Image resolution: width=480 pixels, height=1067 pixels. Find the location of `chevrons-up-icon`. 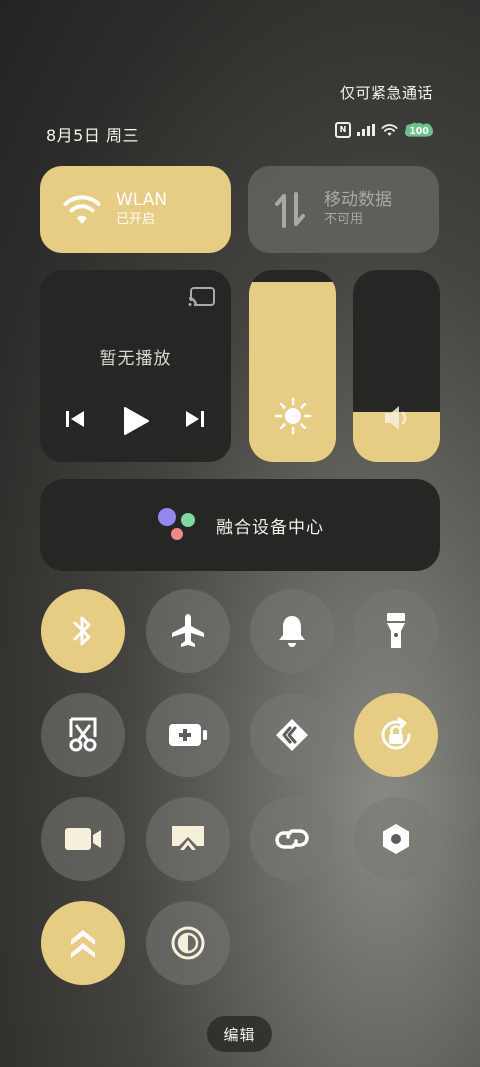

chevrons-up-icon is located at coordinates (83, 944).